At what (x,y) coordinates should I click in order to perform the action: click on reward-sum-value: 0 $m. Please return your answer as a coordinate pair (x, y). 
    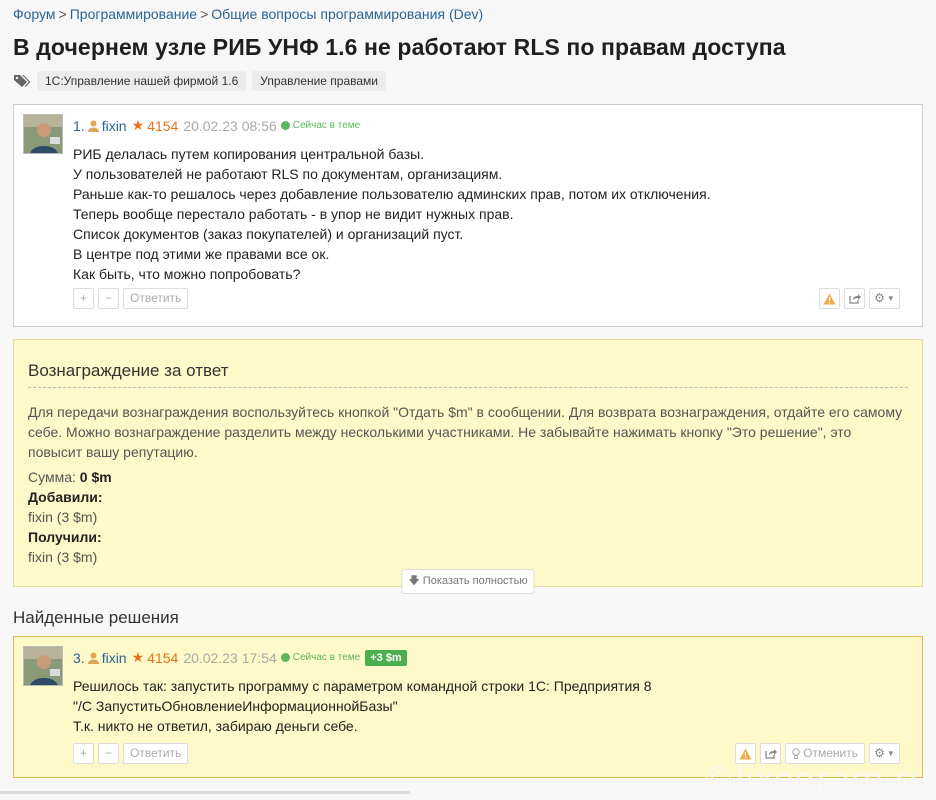
    Looking at the image, I should click on (95, 477).